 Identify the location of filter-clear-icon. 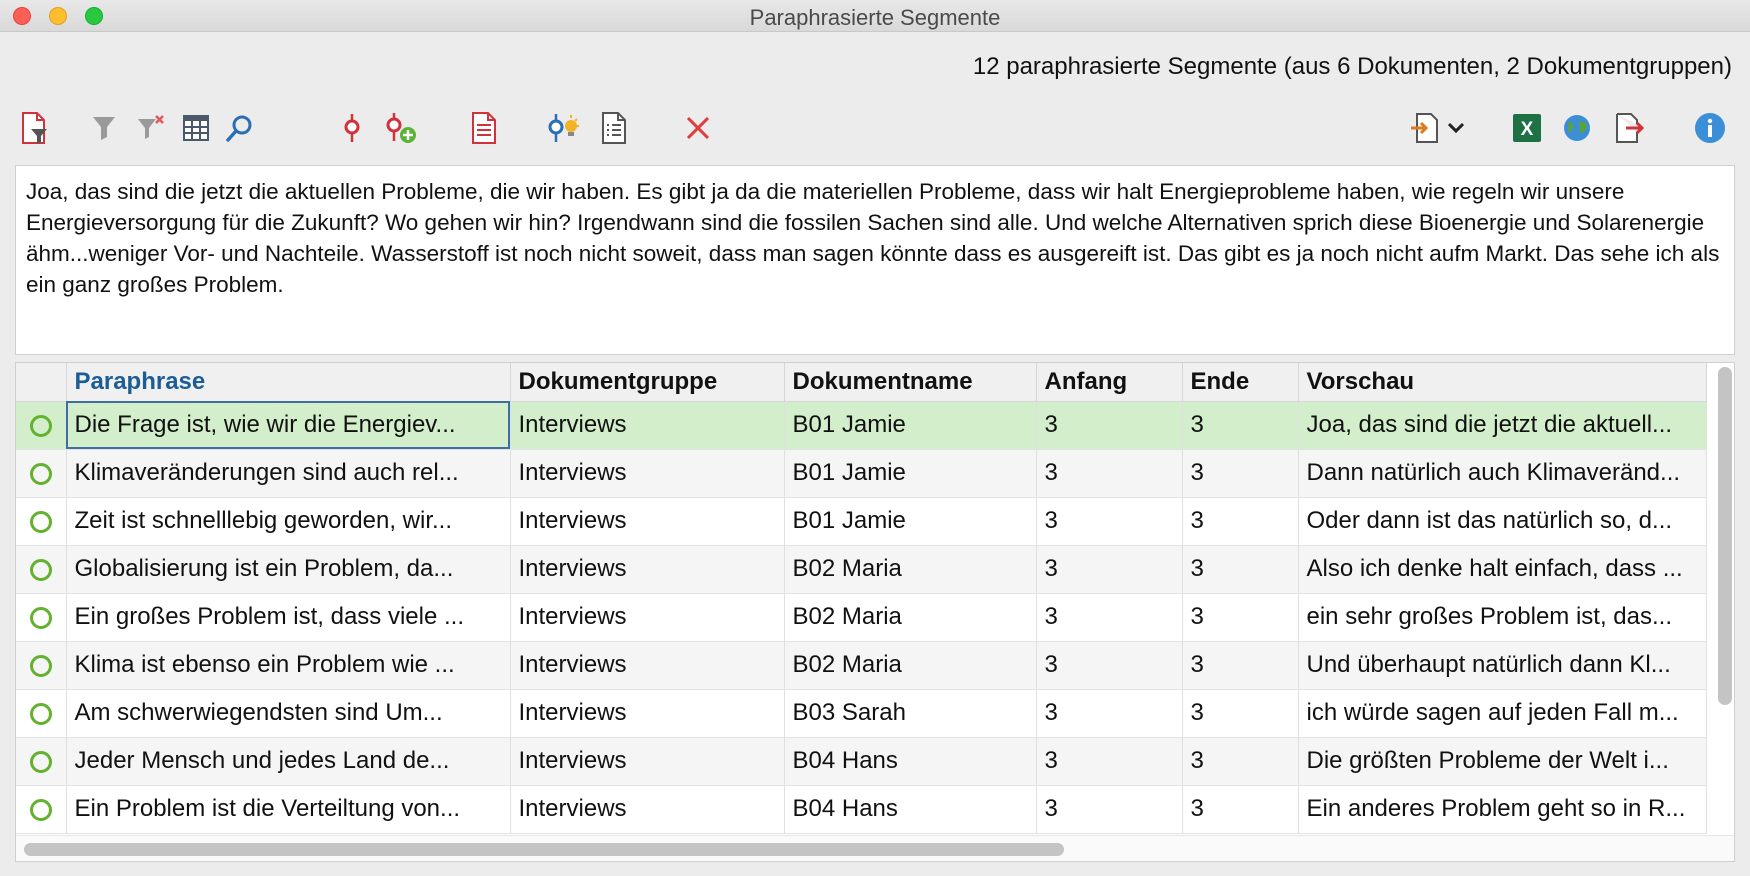
(151, 128).